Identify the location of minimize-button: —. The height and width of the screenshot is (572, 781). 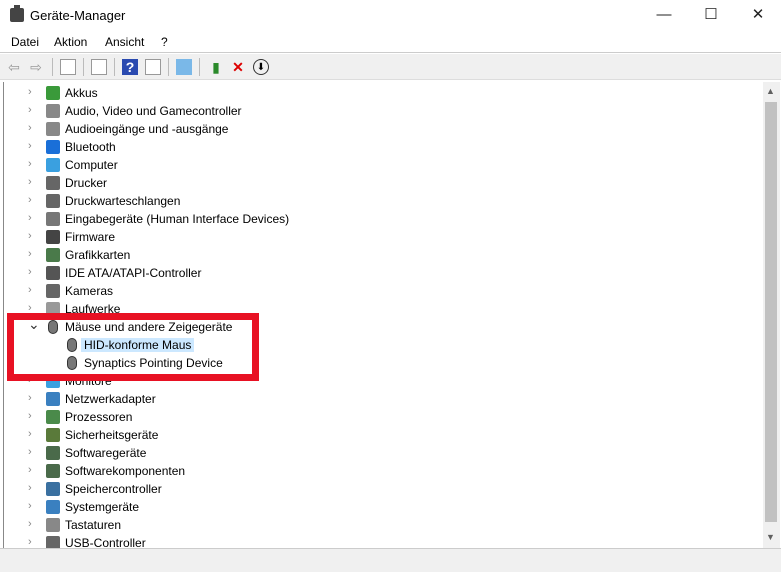
(664, 15).